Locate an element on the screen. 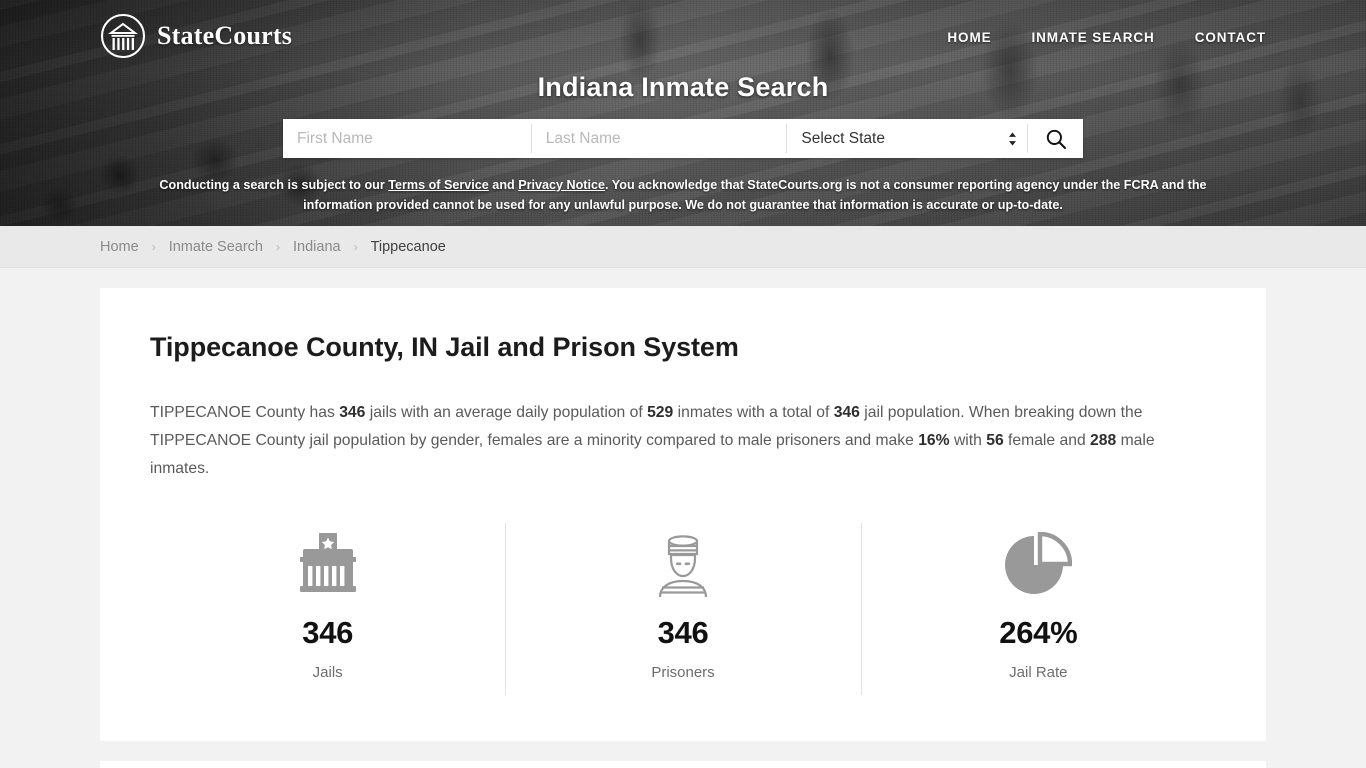  total-jail-population-value: 346 is located at coordinates (846, 412).